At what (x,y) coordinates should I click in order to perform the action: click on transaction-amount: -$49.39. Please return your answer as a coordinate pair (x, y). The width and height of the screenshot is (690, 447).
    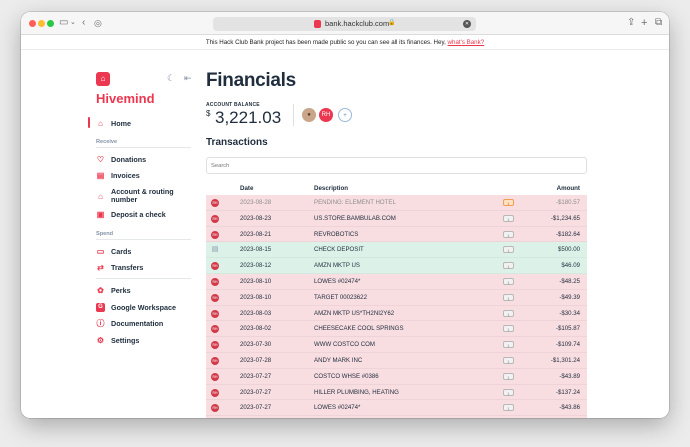
    Looking at the image, I should click on (569, 297).